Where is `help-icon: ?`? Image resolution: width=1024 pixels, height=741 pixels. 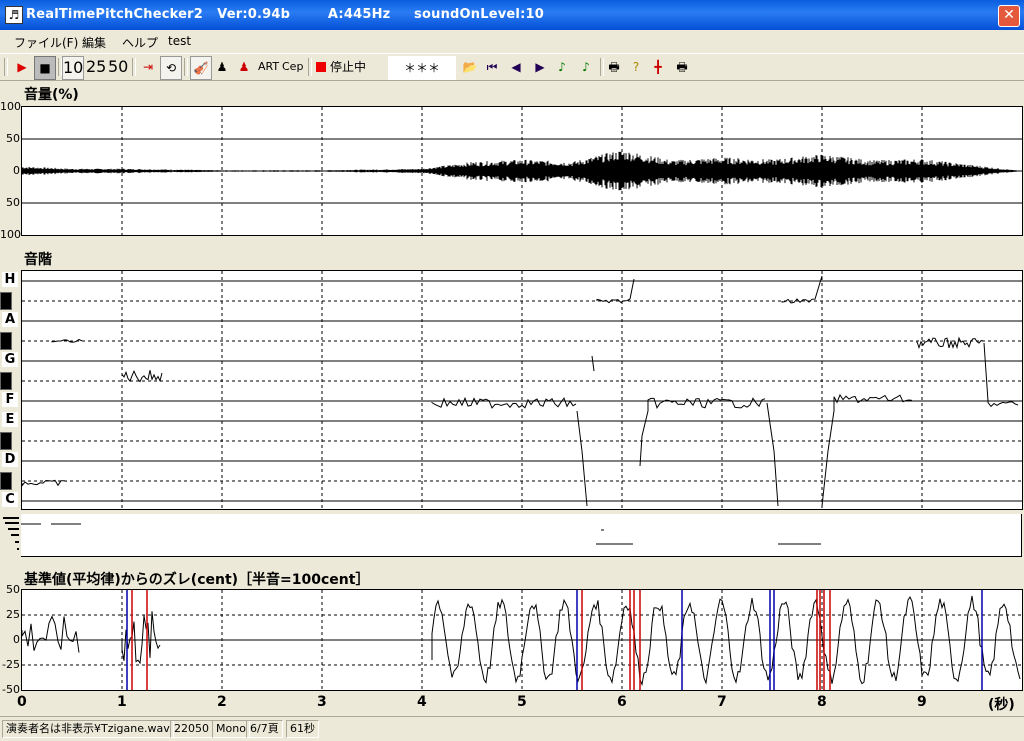
help-icon: ? is located at coordinates (636, 67).